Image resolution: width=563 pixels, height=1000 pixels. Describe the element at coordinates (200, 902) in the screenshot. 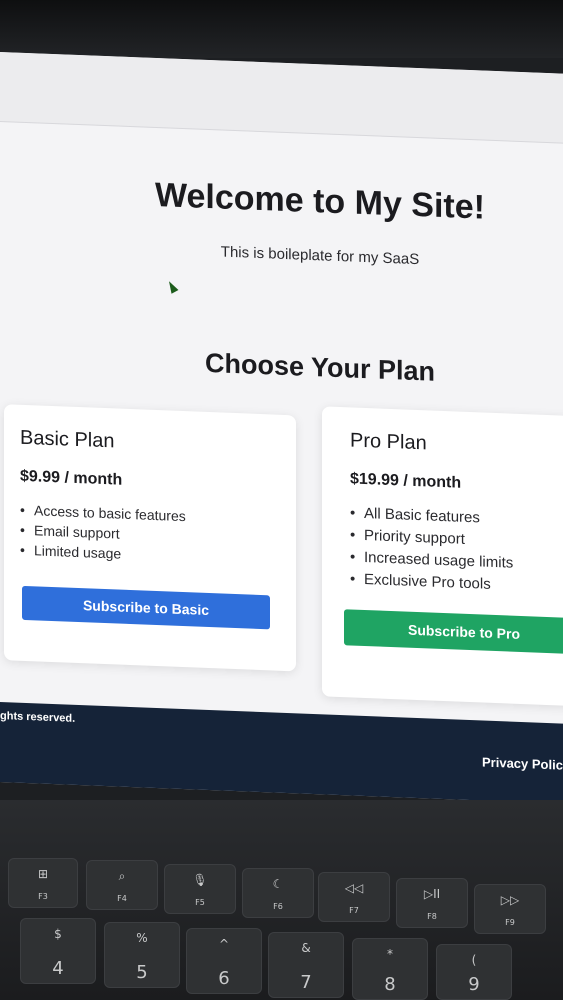

I see `key-label: F5` at that location.